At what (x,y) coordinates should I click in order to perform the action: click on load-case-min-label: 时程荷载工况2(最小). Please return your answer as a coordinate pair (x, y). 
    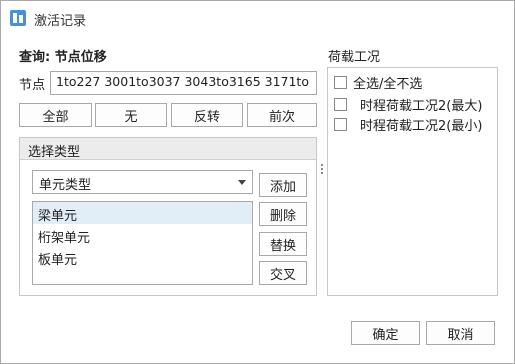
    Looking at the image, I should click on (421, 126).